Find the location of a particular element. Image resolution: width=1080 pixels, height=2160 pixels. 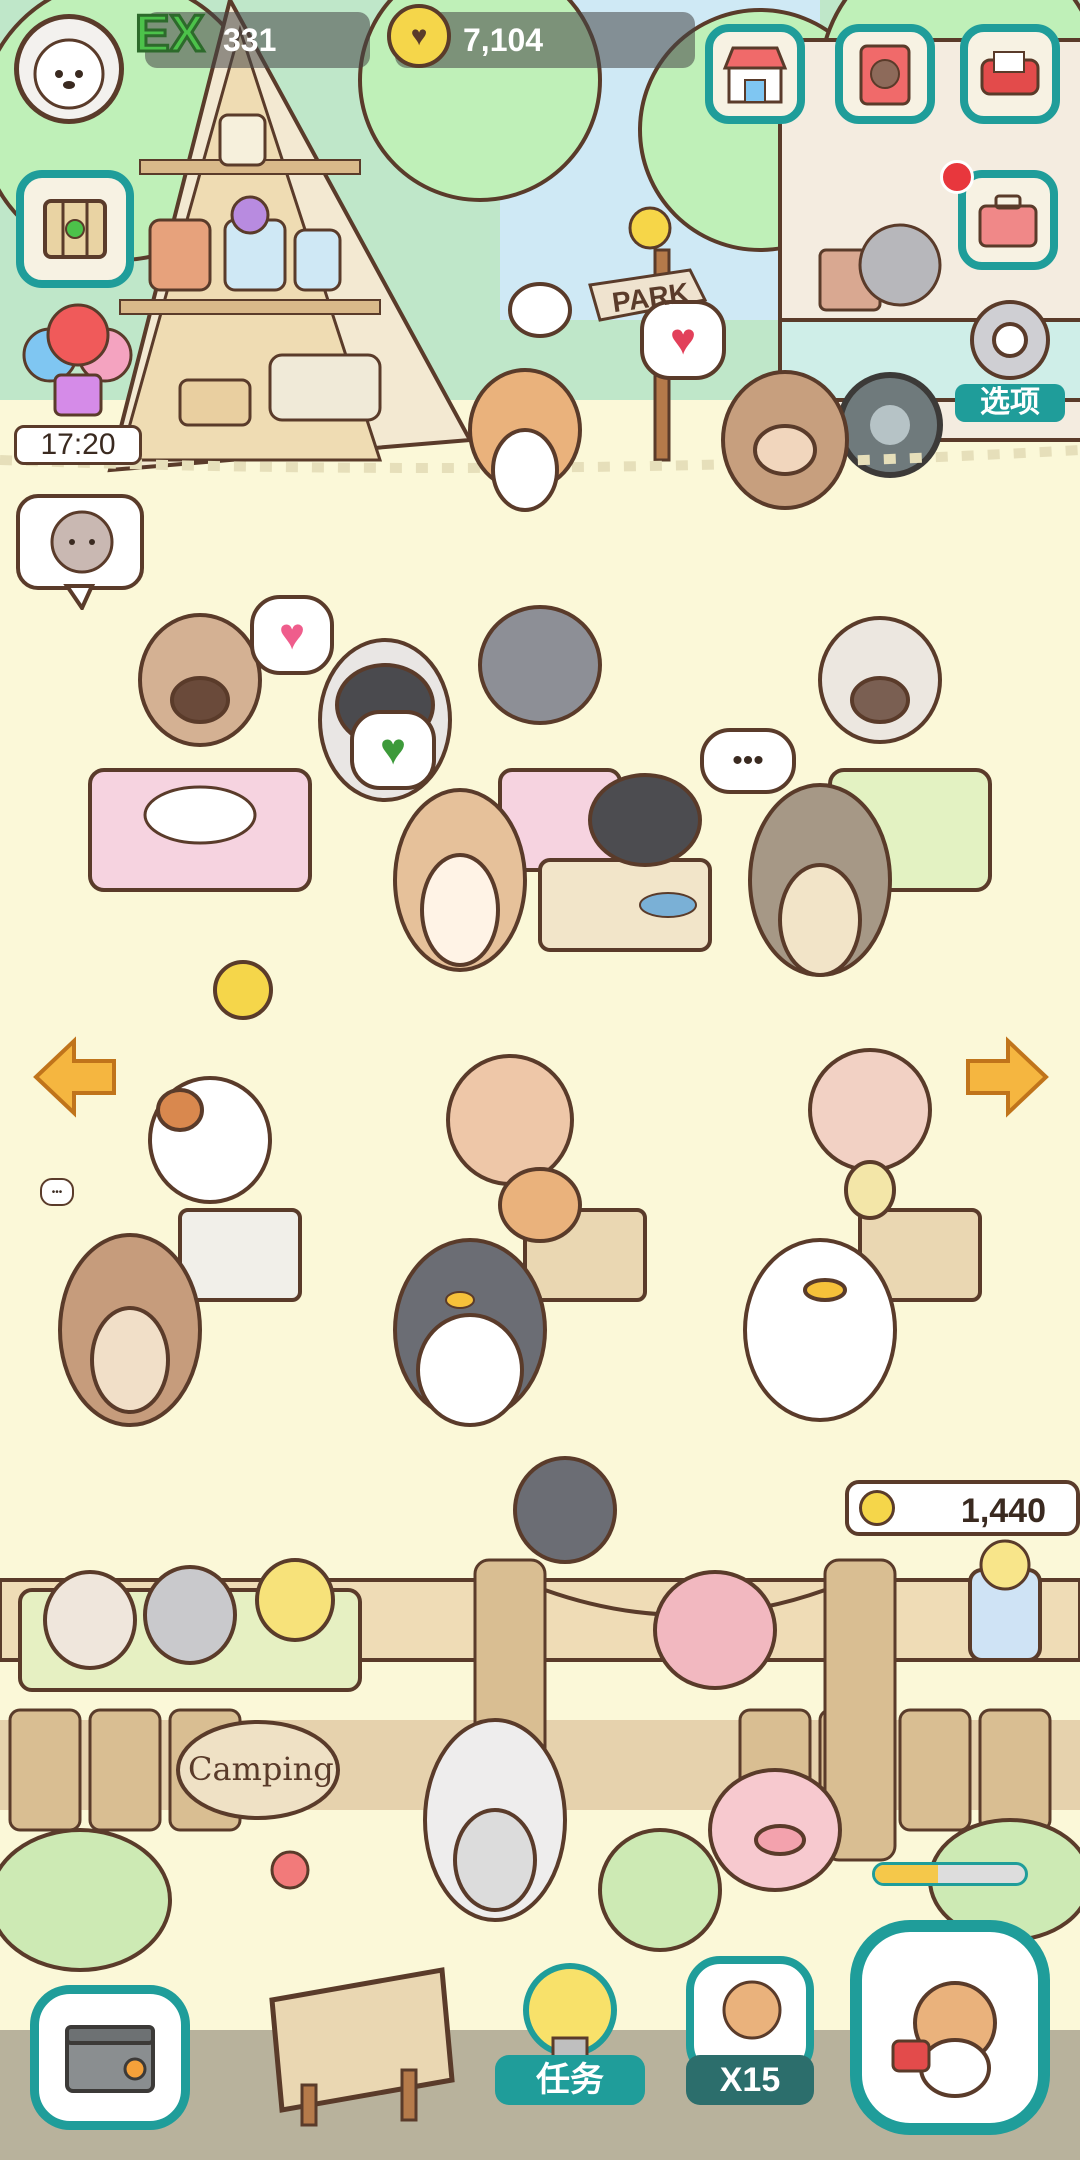

map-button is located at coordinates (75, 229).